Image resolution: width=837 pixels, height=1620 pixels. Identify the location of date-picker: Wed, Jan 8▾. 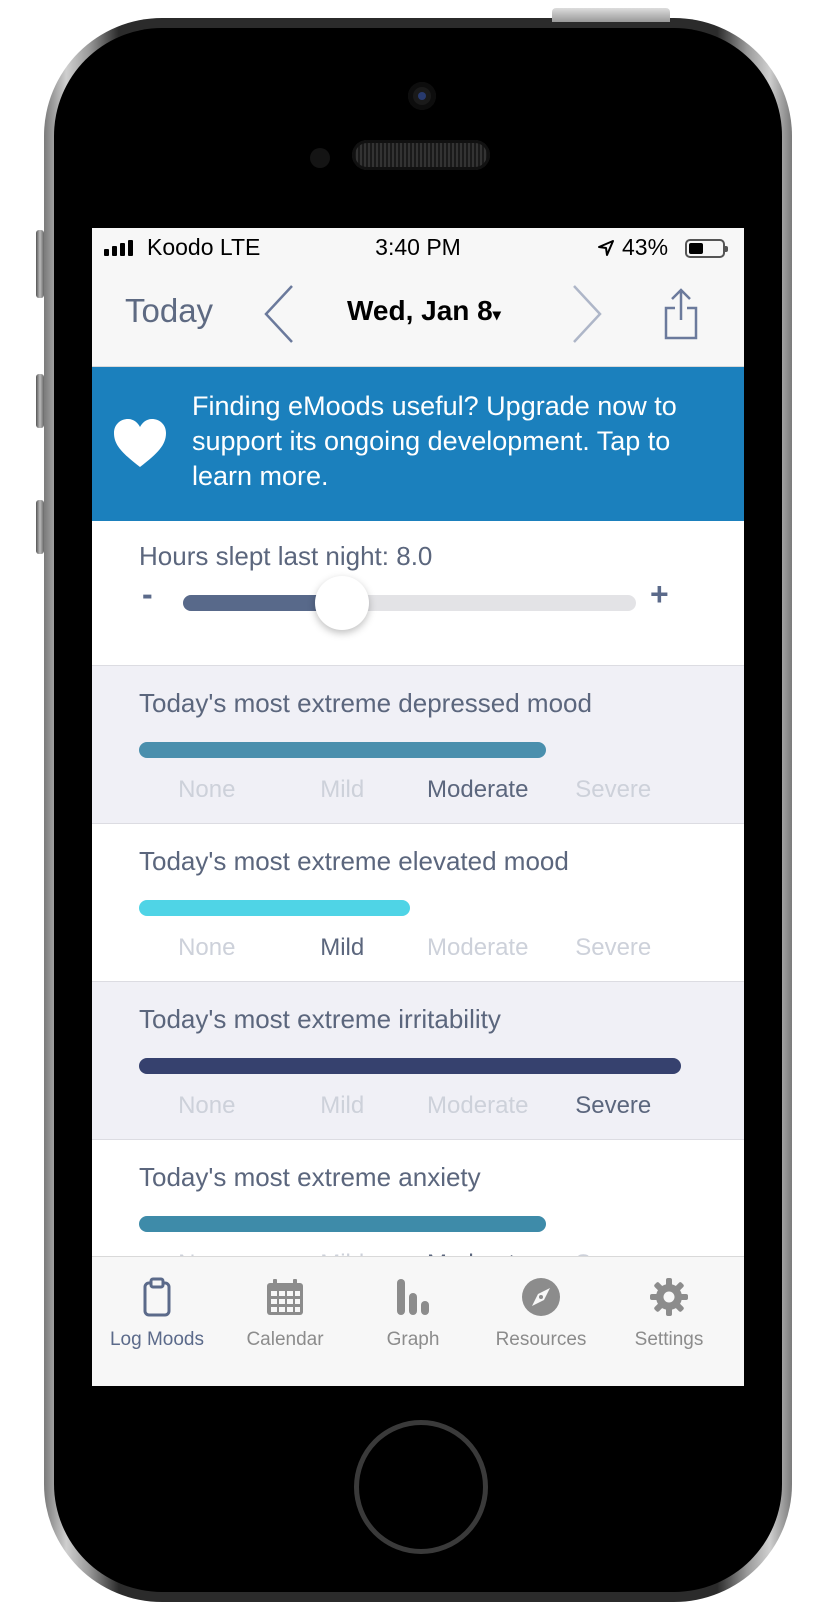
(424, 311).